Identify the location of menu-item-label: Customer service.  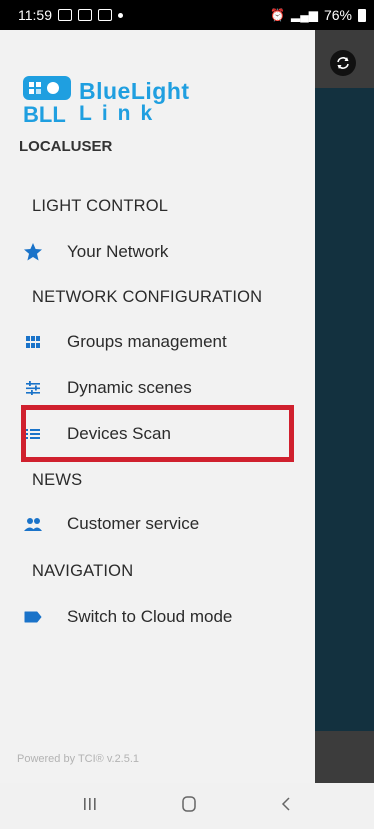
(133, 523).